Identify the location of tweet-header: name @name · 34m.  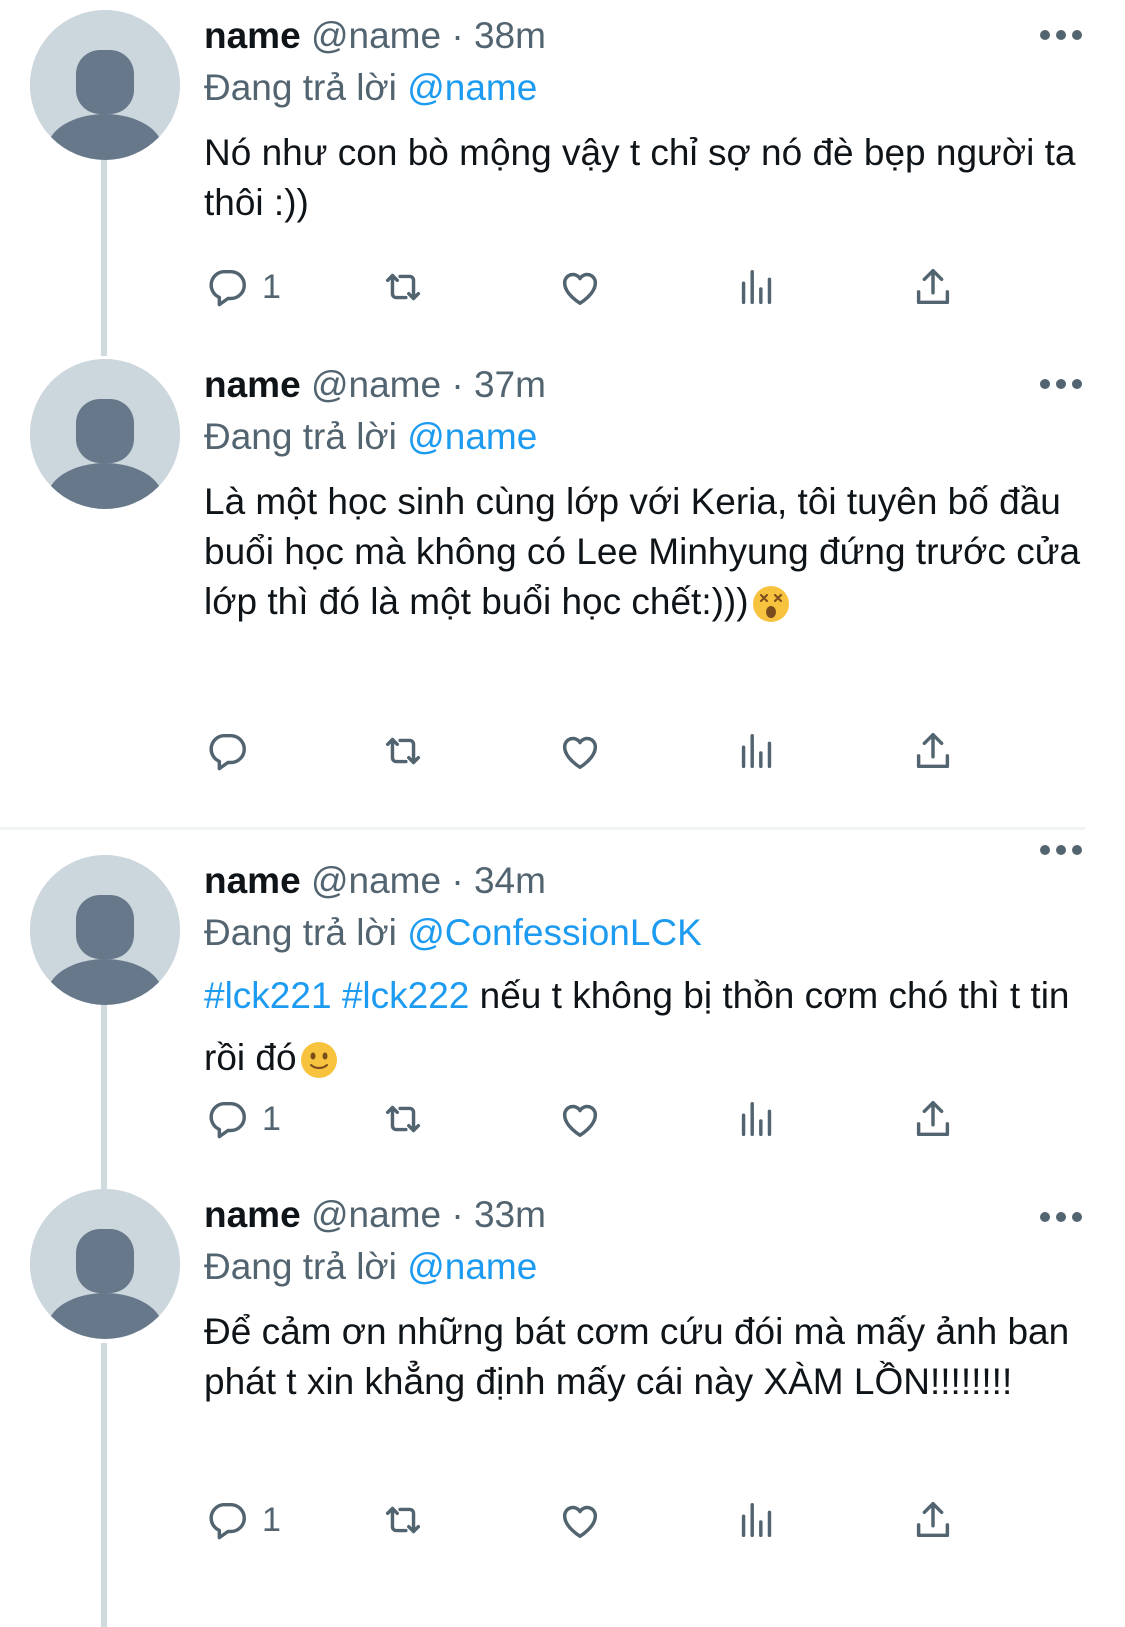
(644, 881).